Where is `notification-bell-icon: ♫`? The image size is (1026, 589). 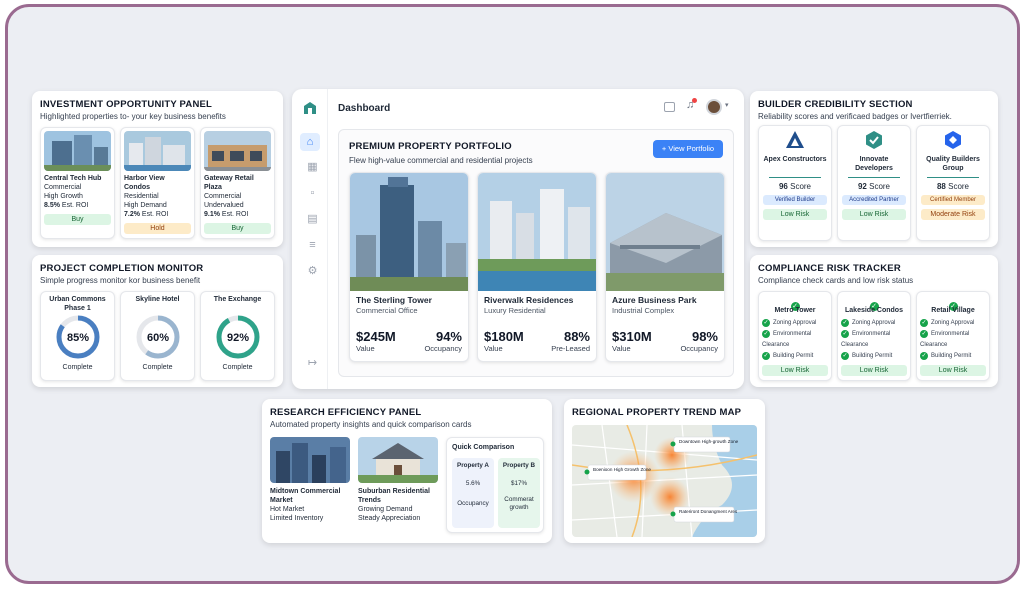 notification-bell-icon: ♫ is located at coordinates (691, 104).